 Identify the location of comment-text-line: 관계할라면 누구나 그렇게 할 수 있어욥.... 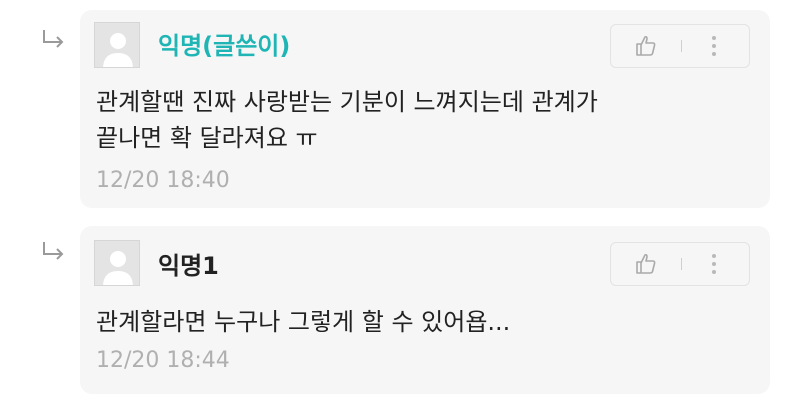
(303, 322).